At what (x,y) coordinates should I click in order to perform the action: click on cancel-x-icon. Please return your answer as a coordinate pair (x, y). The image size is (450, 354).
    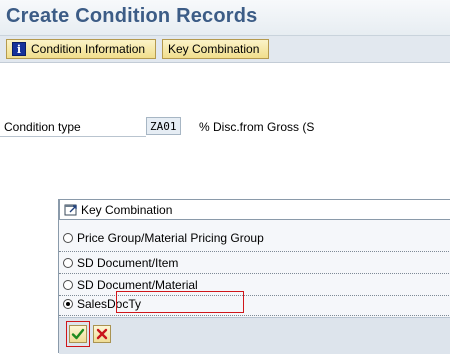
    Looking at the image, I should click on (102, 334).